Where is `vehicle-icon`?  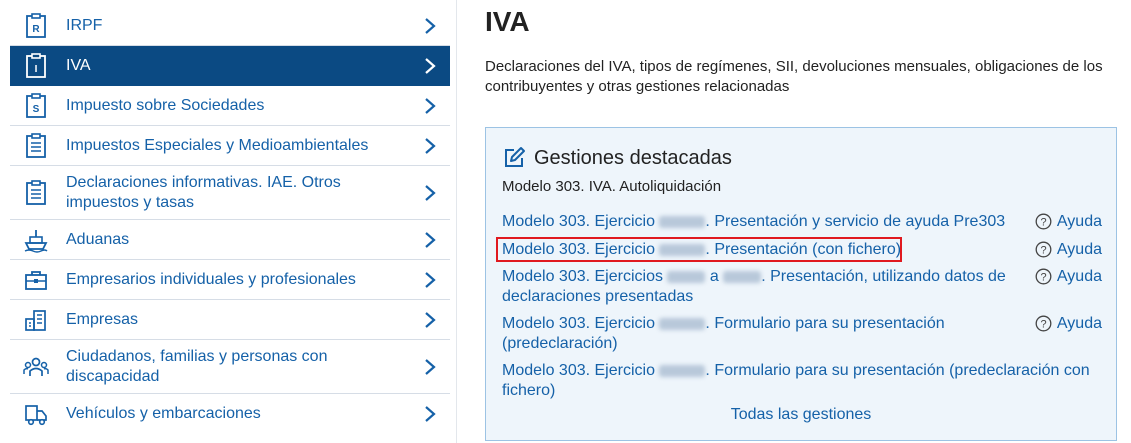 vehicle-icon is located at coordinates (36, 414).